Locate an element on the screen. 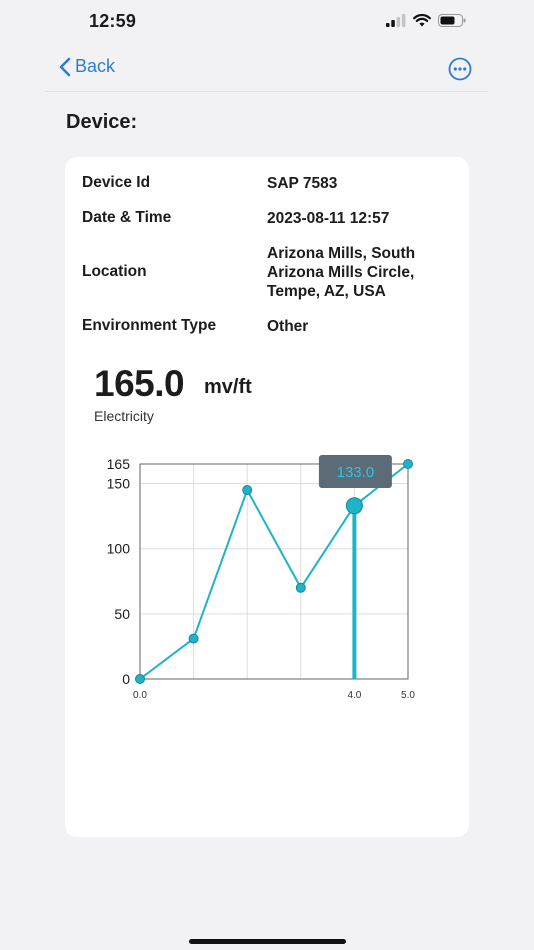  series-line is located at coordinates (274, 571).